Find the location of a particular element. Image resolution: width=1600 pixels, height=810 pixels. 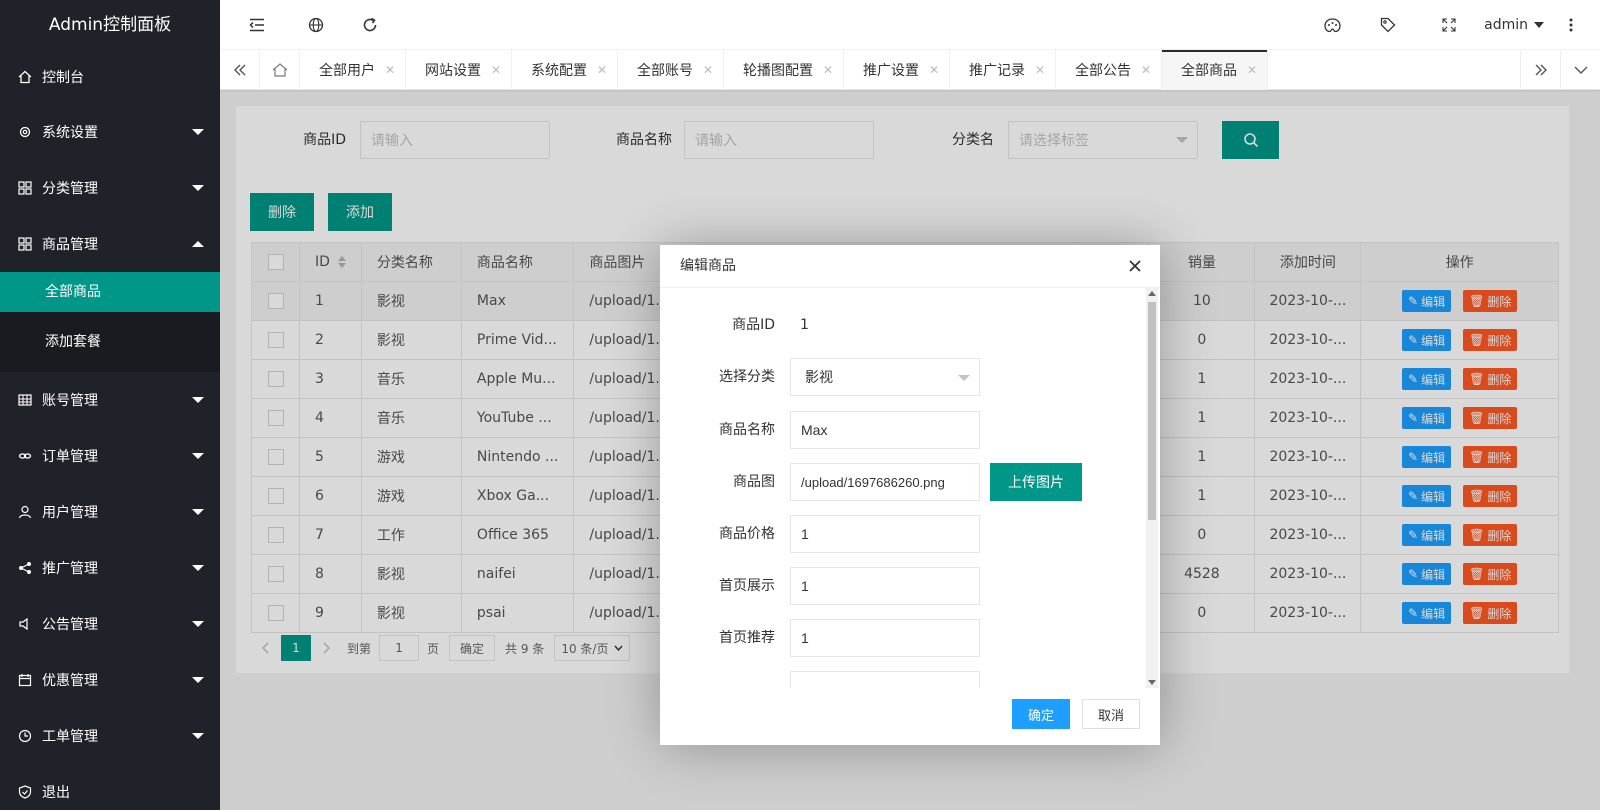

home-tab-icon is located at coordinates (280, 70).